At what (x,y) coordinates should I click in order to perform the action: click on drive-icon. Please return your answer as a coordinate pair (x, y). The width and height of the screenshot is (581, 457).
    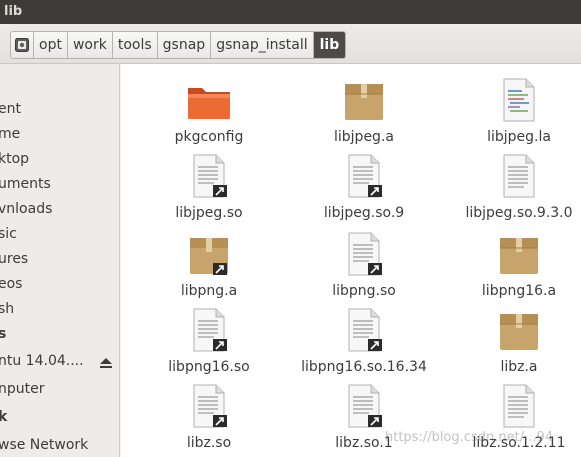
    Looking at the image, I should click on (22, 45).